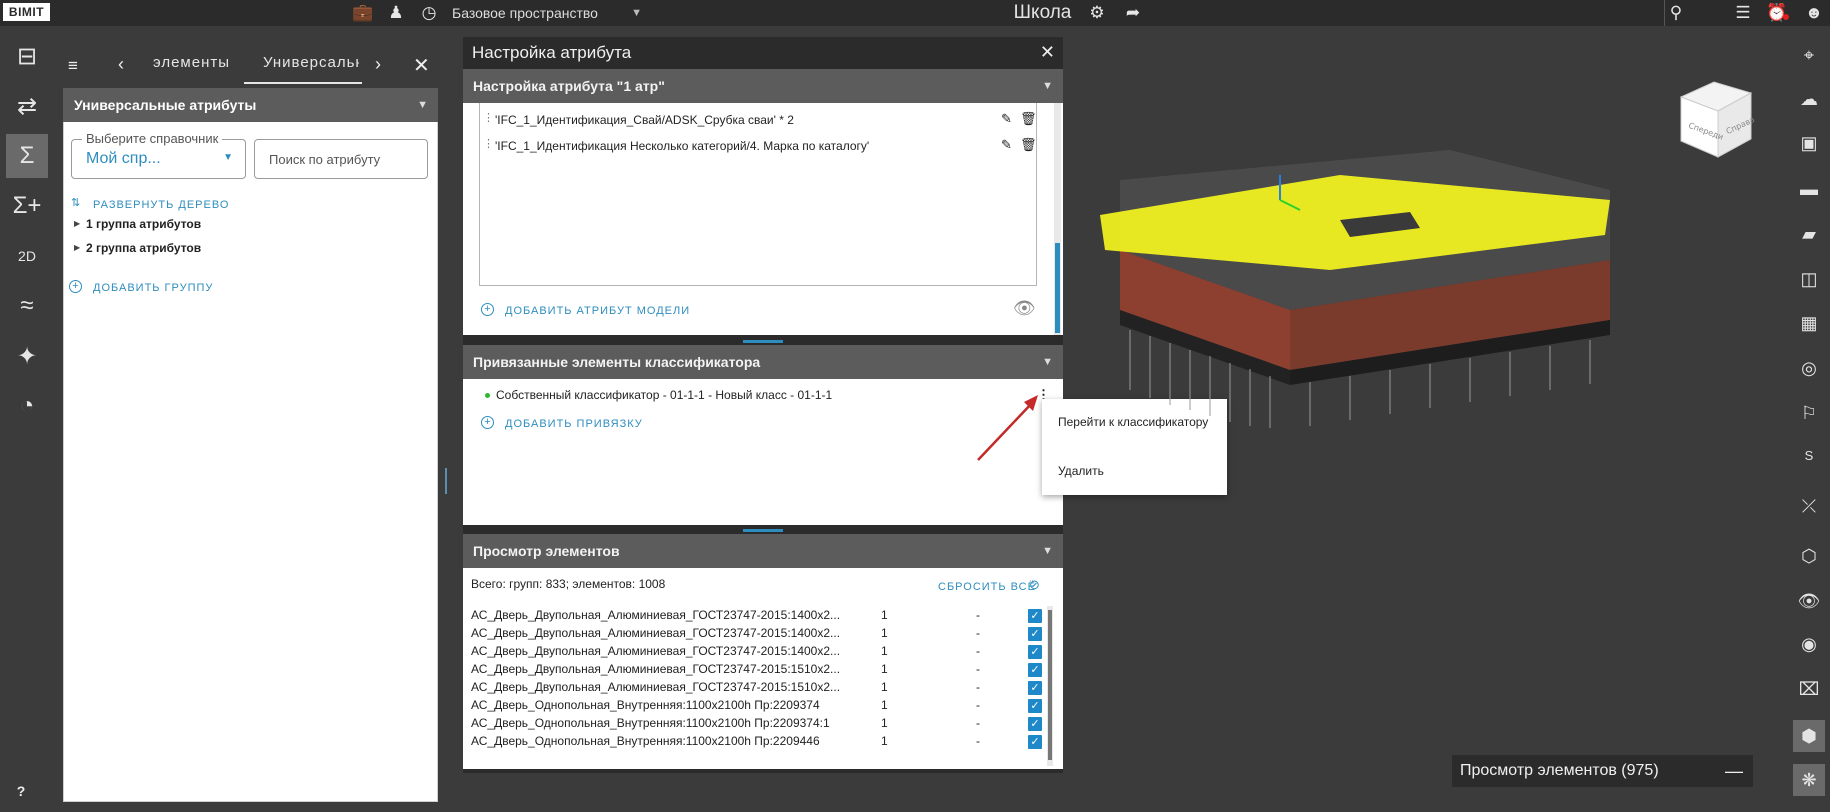 This screenshot has width=1830, height=812. I want to click on attr-settings-section-header: Настройка атрибута "1 атр" ▼, so click(763, 86).